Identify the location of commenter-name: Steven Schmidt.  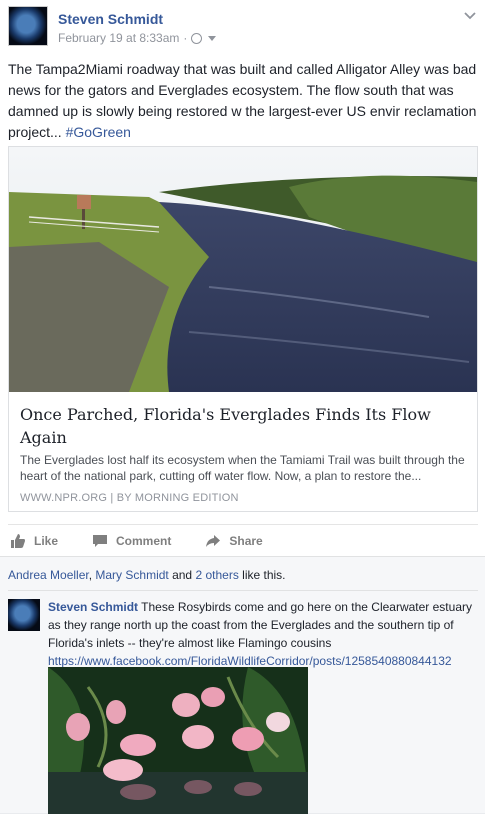
(93, 607).